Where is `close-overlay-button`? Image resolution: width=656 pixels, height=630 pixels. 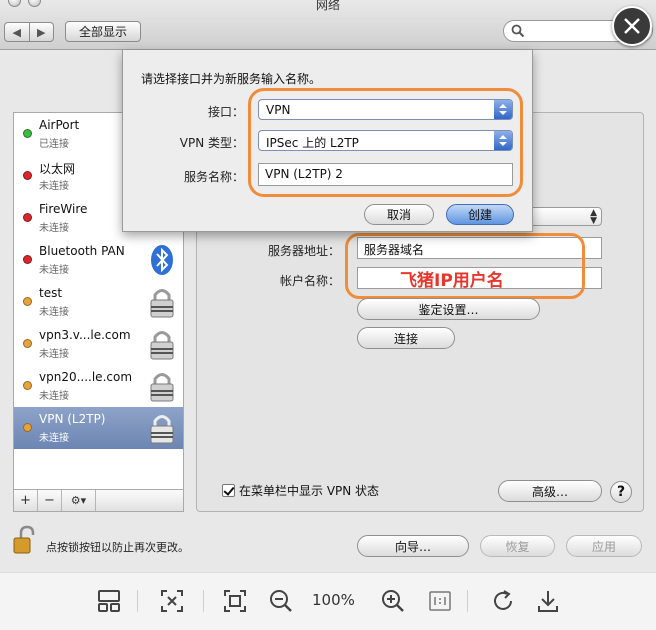 close-overlay-button is located at coordinates (632, 26).